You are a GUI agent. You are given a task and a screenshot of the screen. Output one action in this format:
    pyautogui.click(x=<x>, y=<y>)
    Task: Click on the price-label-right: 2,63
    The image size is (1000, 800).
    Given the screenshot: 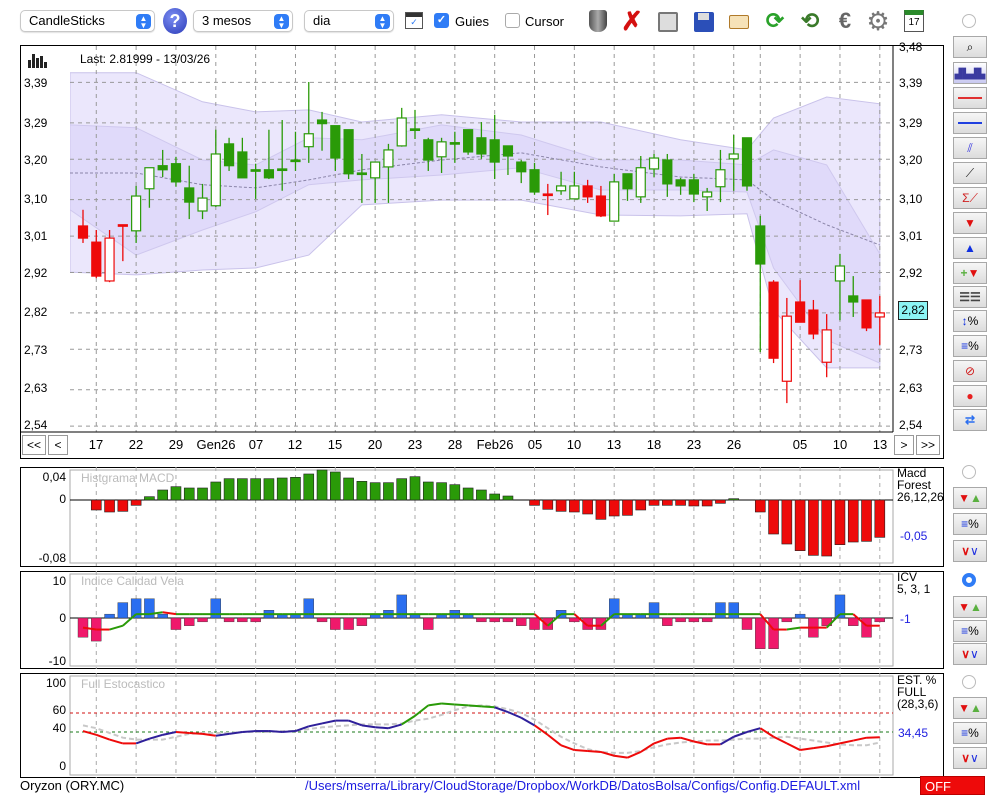 What is the action you would take?
    pyautogui.click(x=911, y=388)
    